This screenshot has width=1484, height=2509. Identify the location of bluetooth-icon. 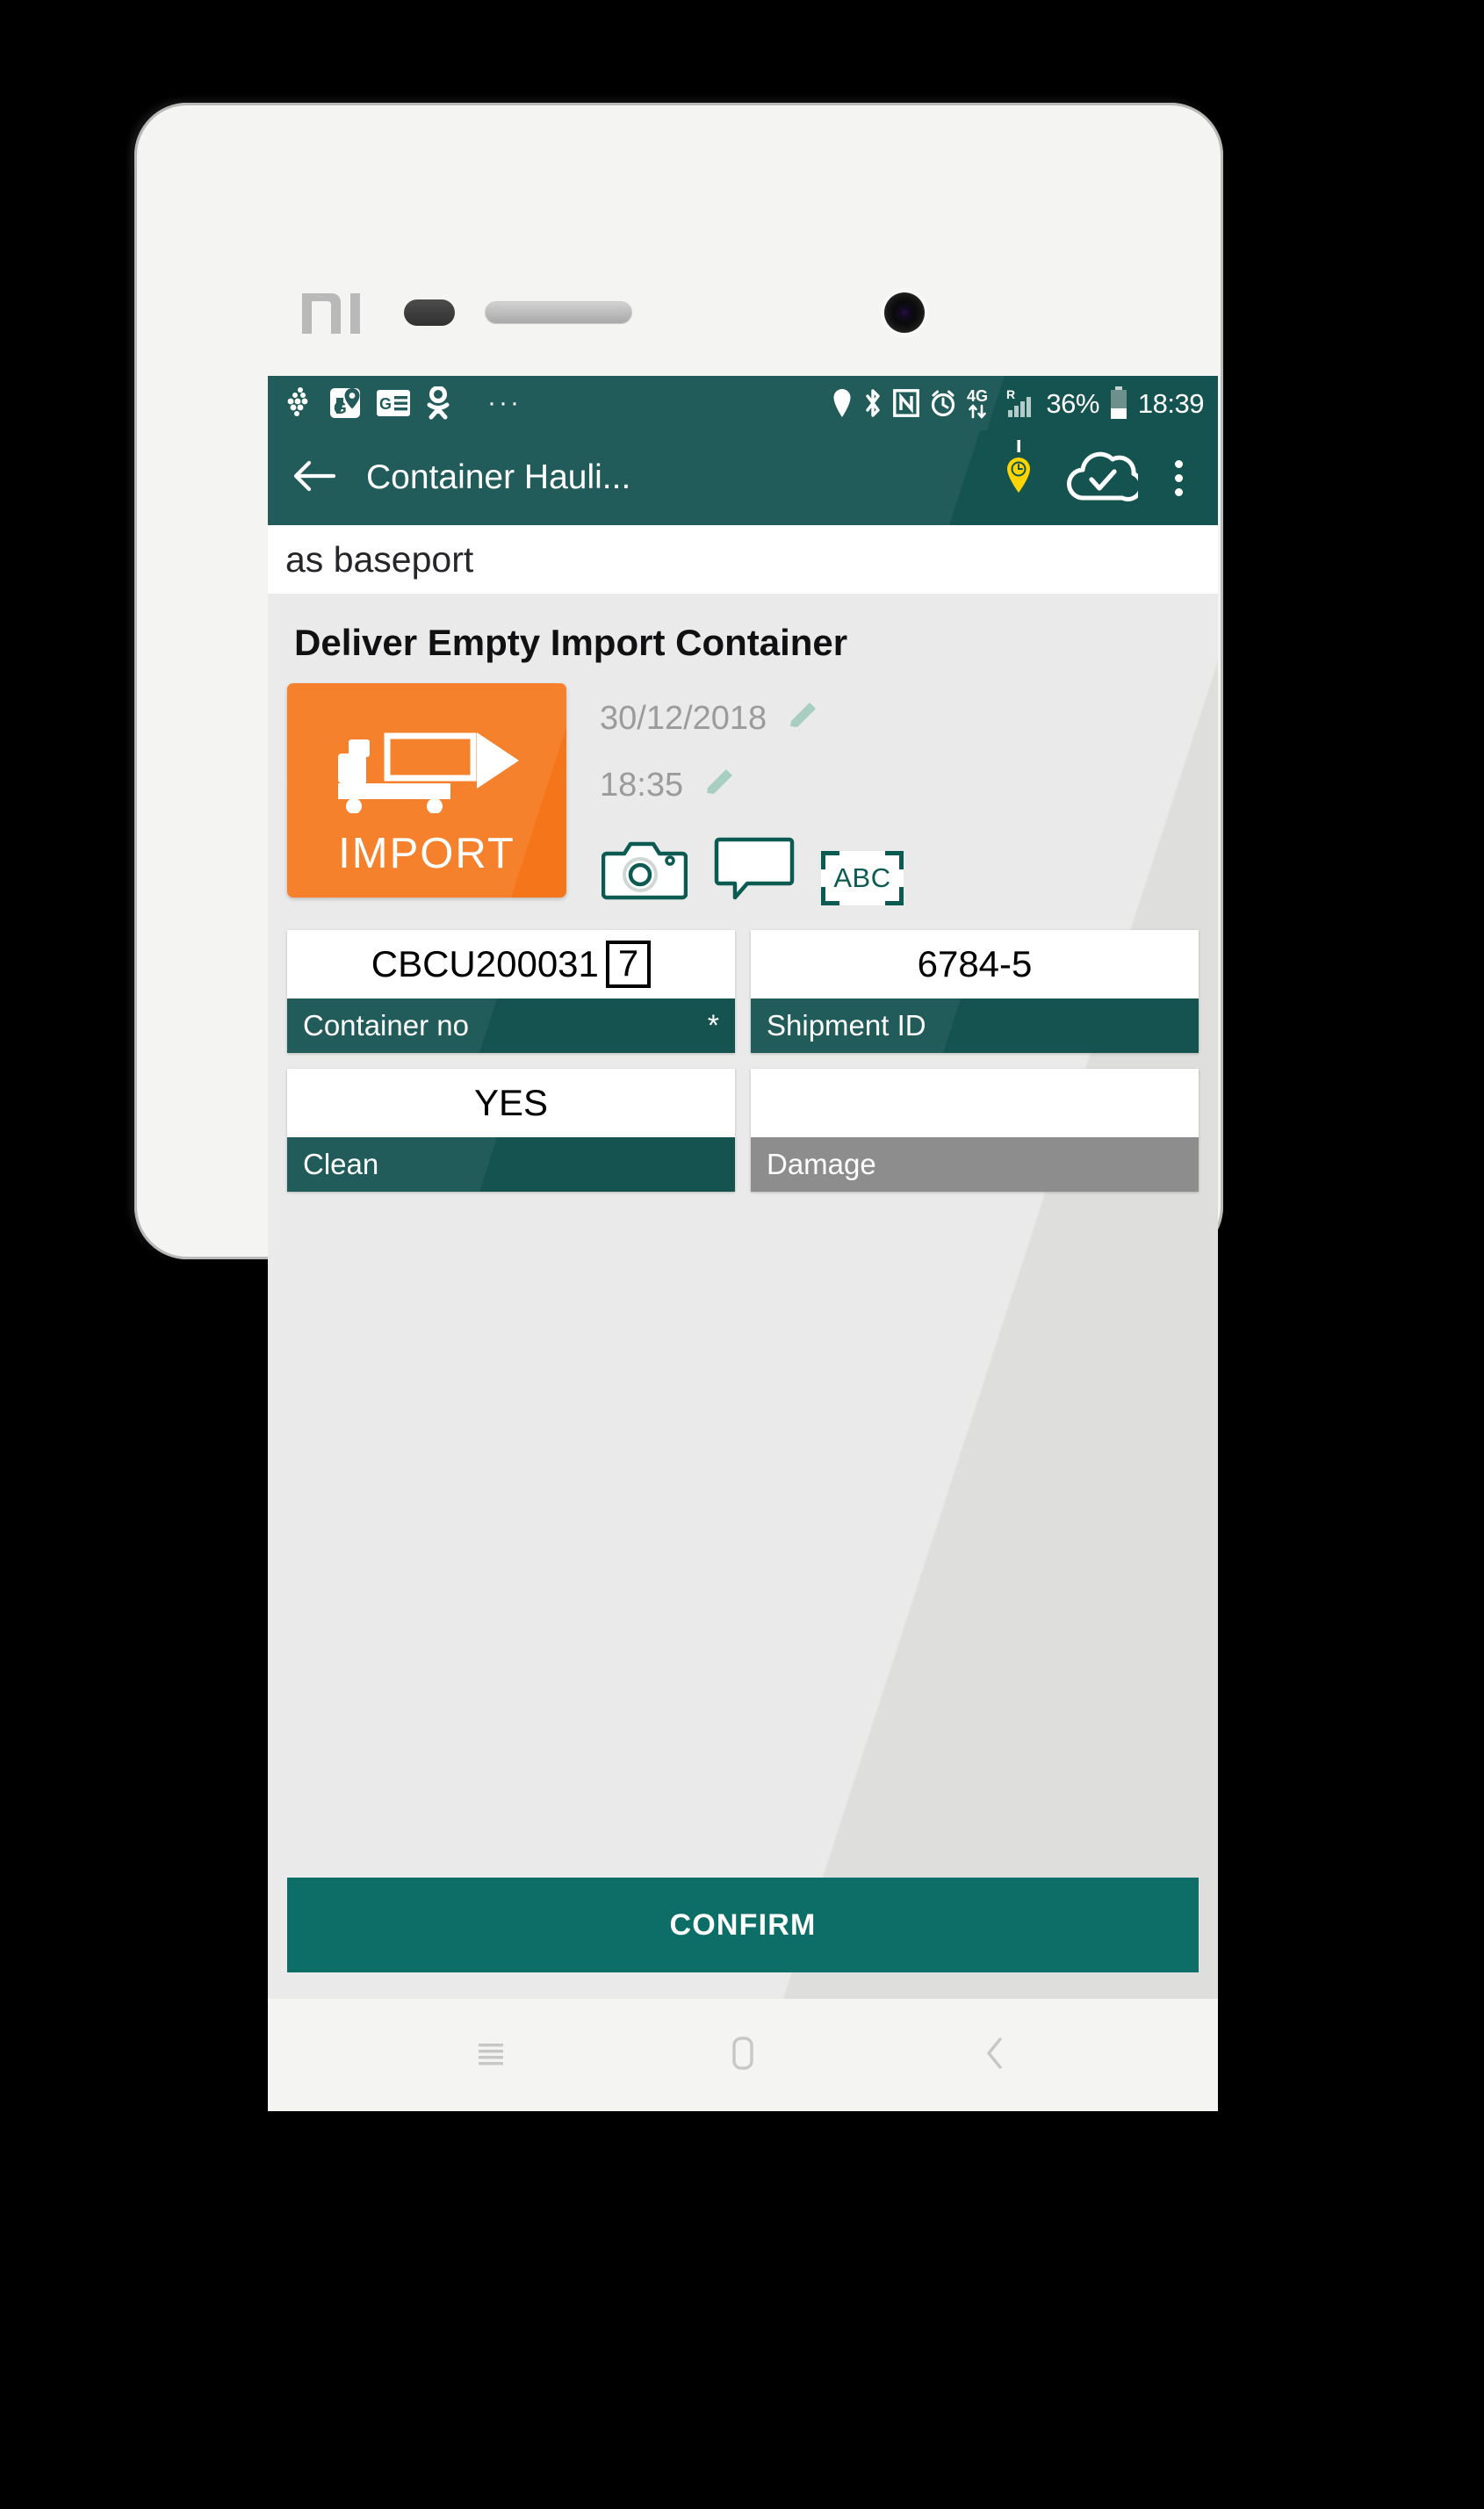
(872, 403).